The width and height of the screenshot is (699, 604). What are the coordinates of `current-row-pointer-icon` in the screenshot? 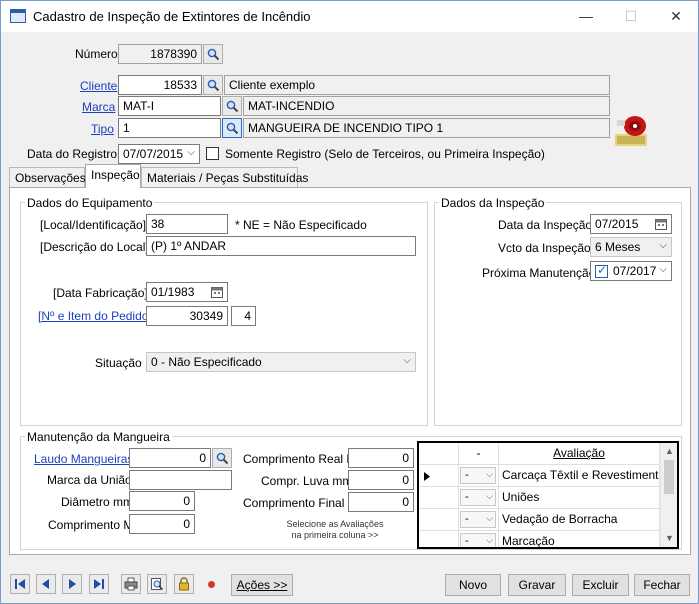 It's located at (427, 476).